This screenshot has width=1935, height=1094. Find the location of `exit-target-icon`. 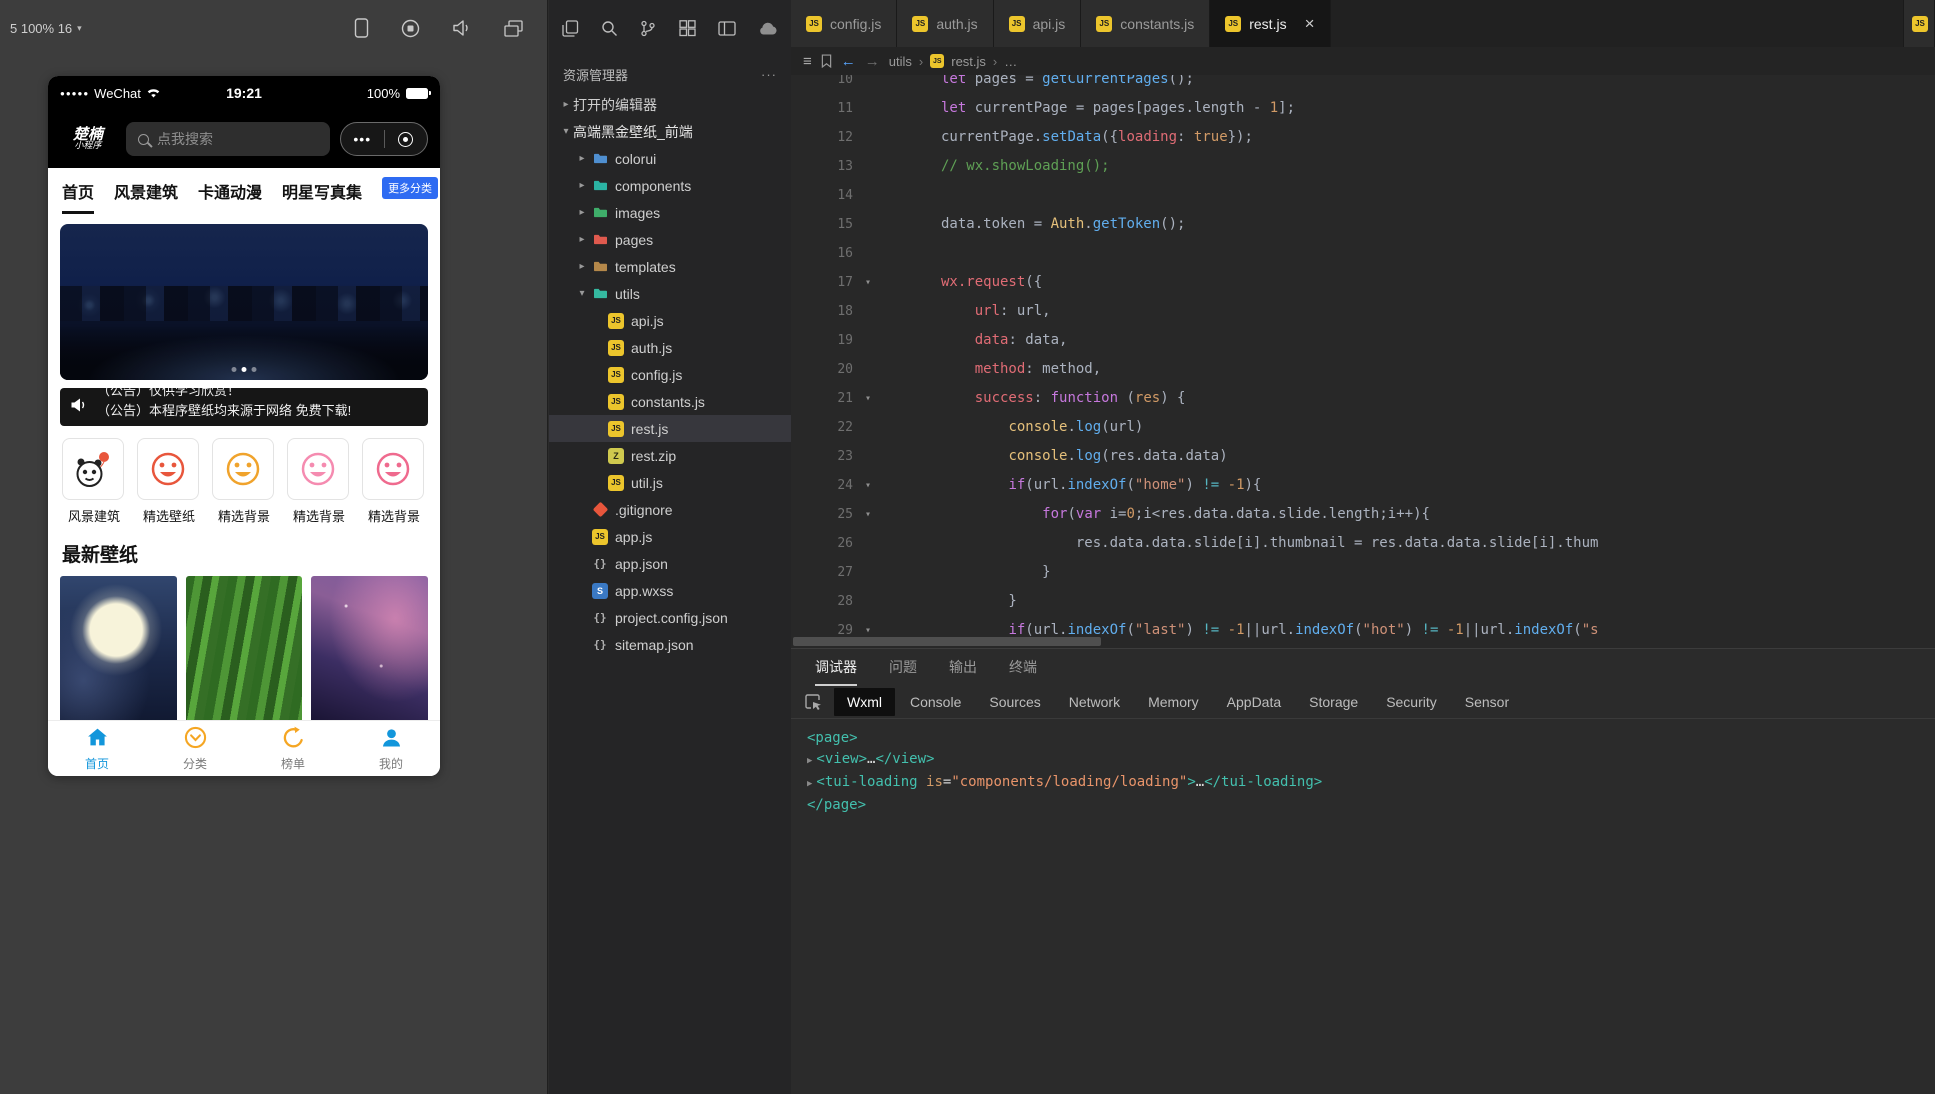

exit-target-icon is located at coordinates (406, 139).